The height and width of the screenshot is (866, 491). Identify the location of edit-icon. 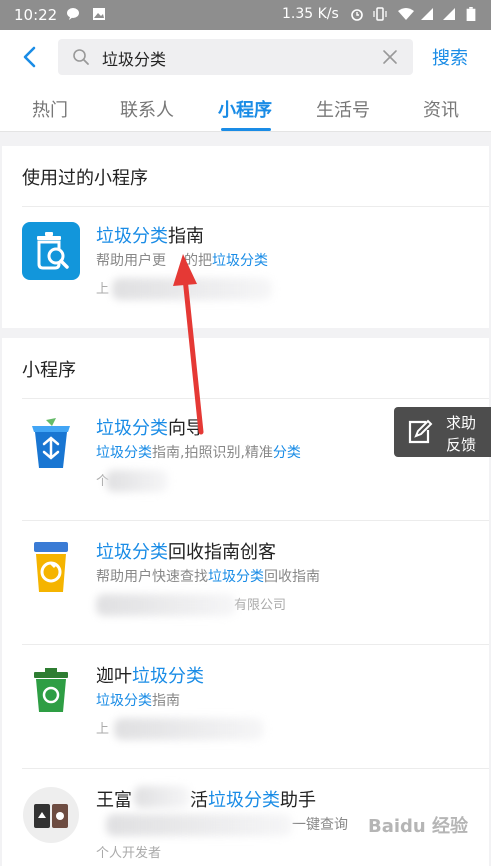
(420, 431).